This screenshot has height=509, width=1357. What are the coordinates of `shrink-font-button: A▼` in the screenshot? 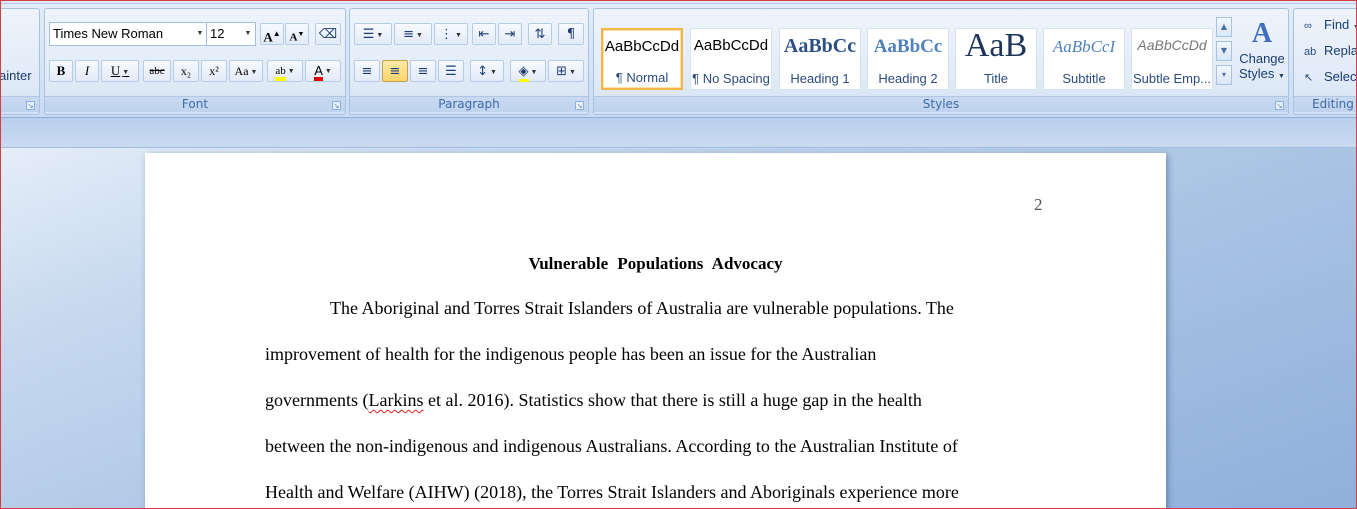 It's located at (297, 34).